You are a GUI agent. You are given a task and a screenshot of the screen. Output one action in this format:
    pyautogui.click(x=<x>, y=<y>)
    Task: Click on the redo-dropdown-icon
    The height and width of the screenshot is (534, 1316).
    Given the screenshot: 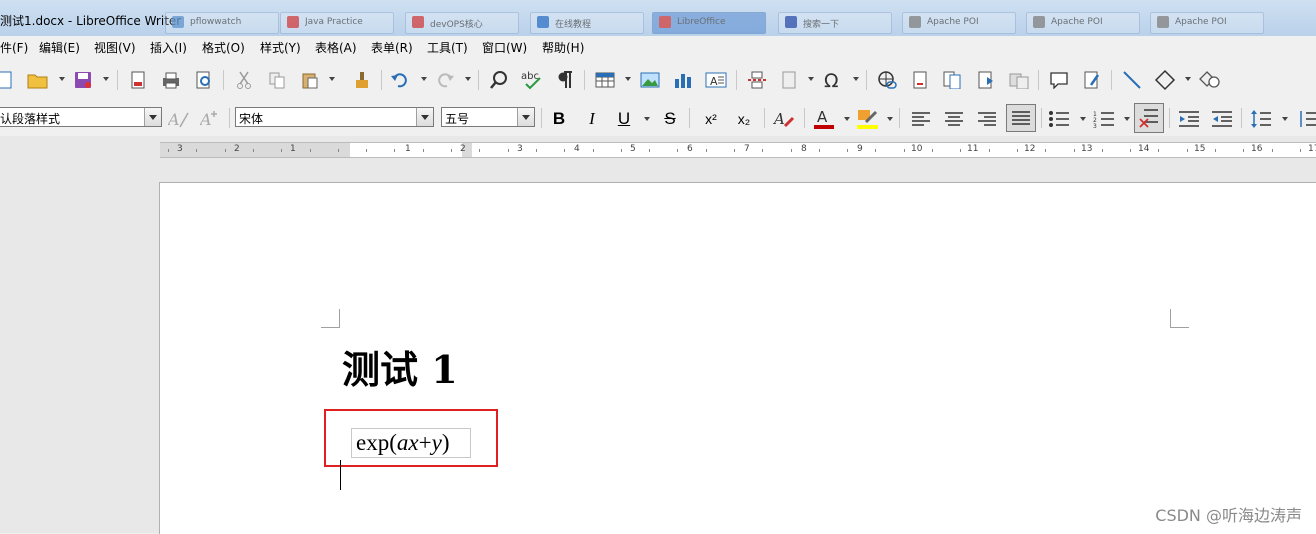 What is the action you would take?
    pyautogui.click(x=468, y=79)
    